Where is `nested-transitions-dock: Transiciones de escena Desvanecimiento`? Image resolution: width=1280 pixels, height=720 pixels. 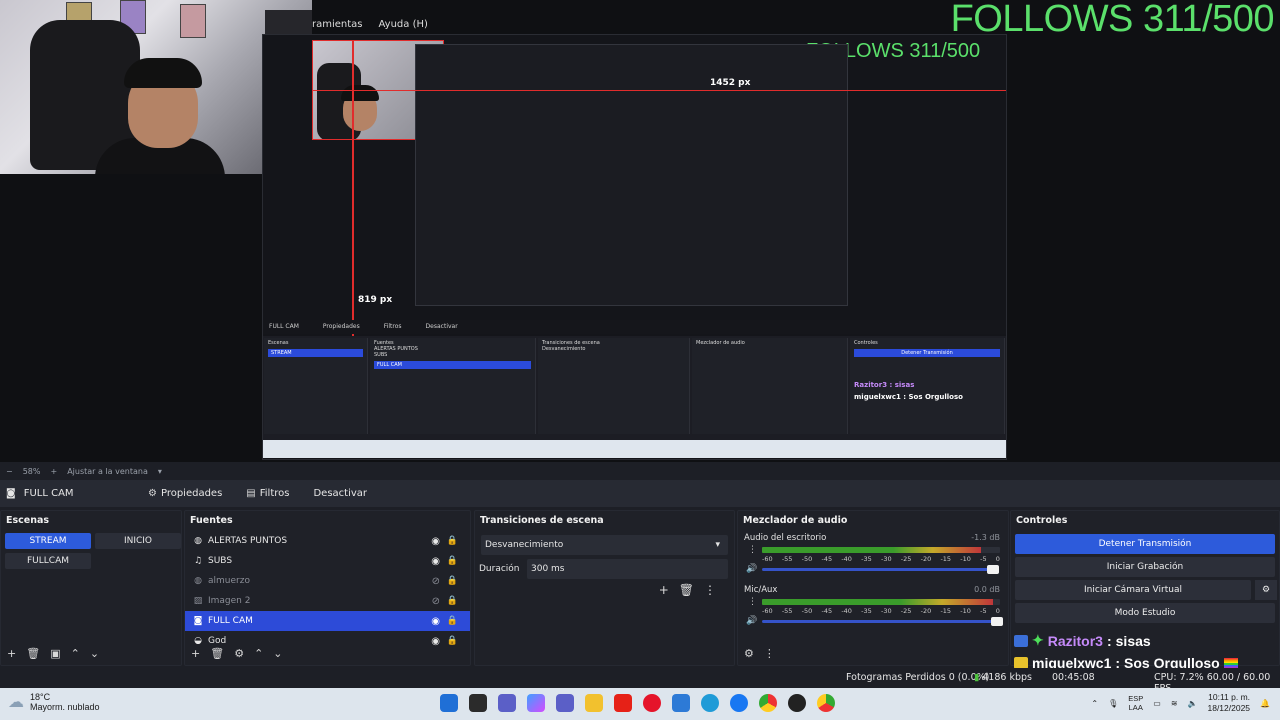 nested-transitions-dock: Transiciones de escena Desvanecimiento is located at coordinates (614, 386).